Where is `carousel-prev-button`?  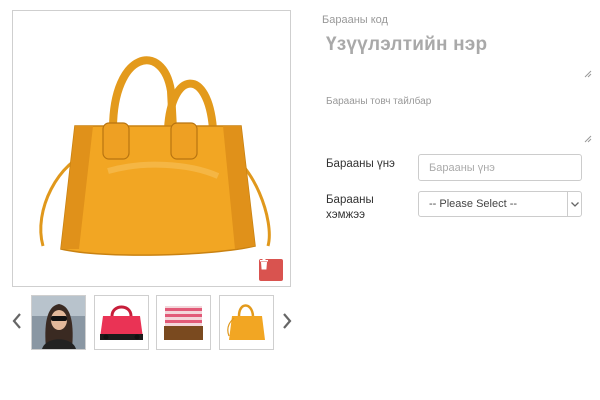 carousel-prev-button is located at coordinates (17, 321).